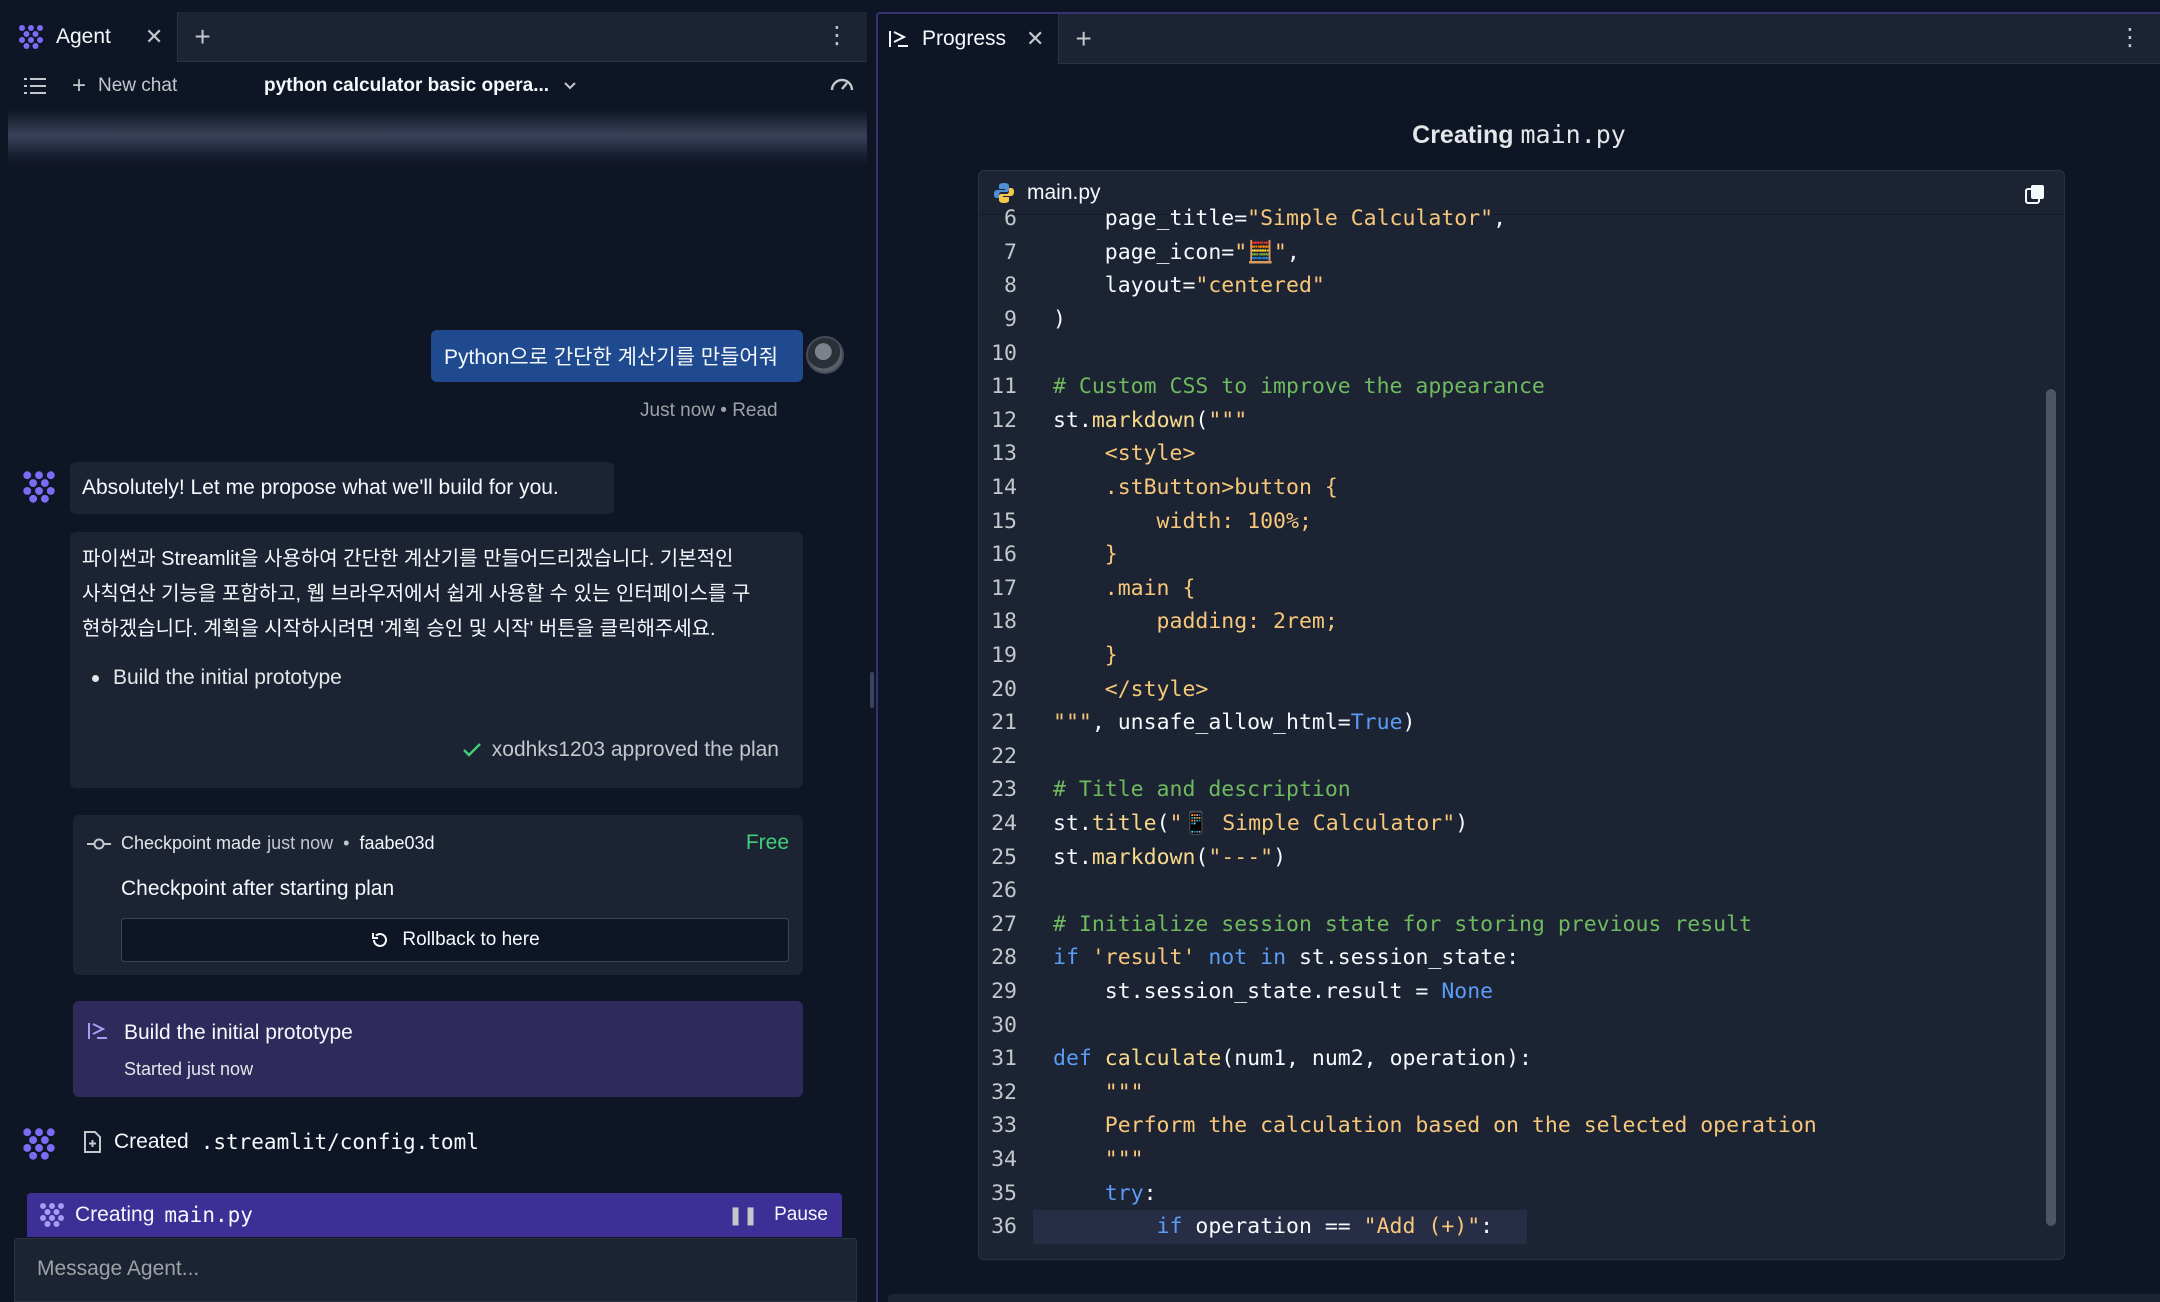  Describe the element at coordinates (1010, 286) in the screenshot. I see `line-number: 8` at that location.